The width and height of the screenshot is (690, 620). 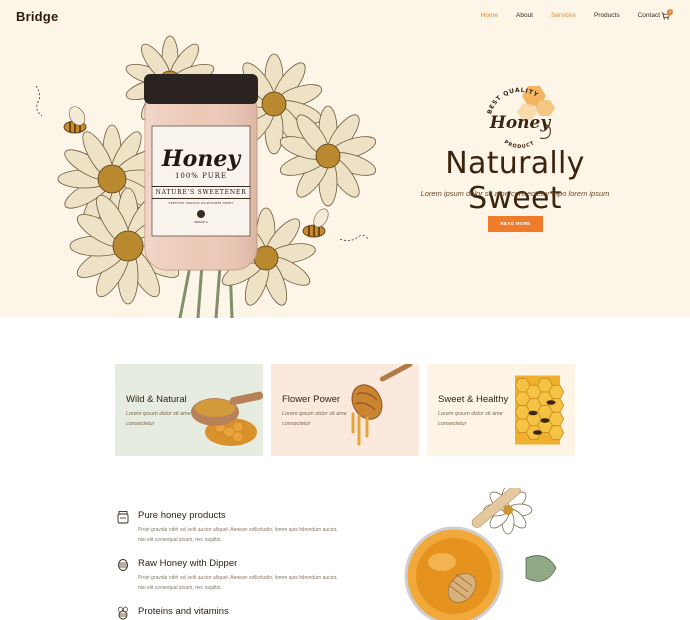 I want to click on honey-jar-icon, so click(x=123, y=517).